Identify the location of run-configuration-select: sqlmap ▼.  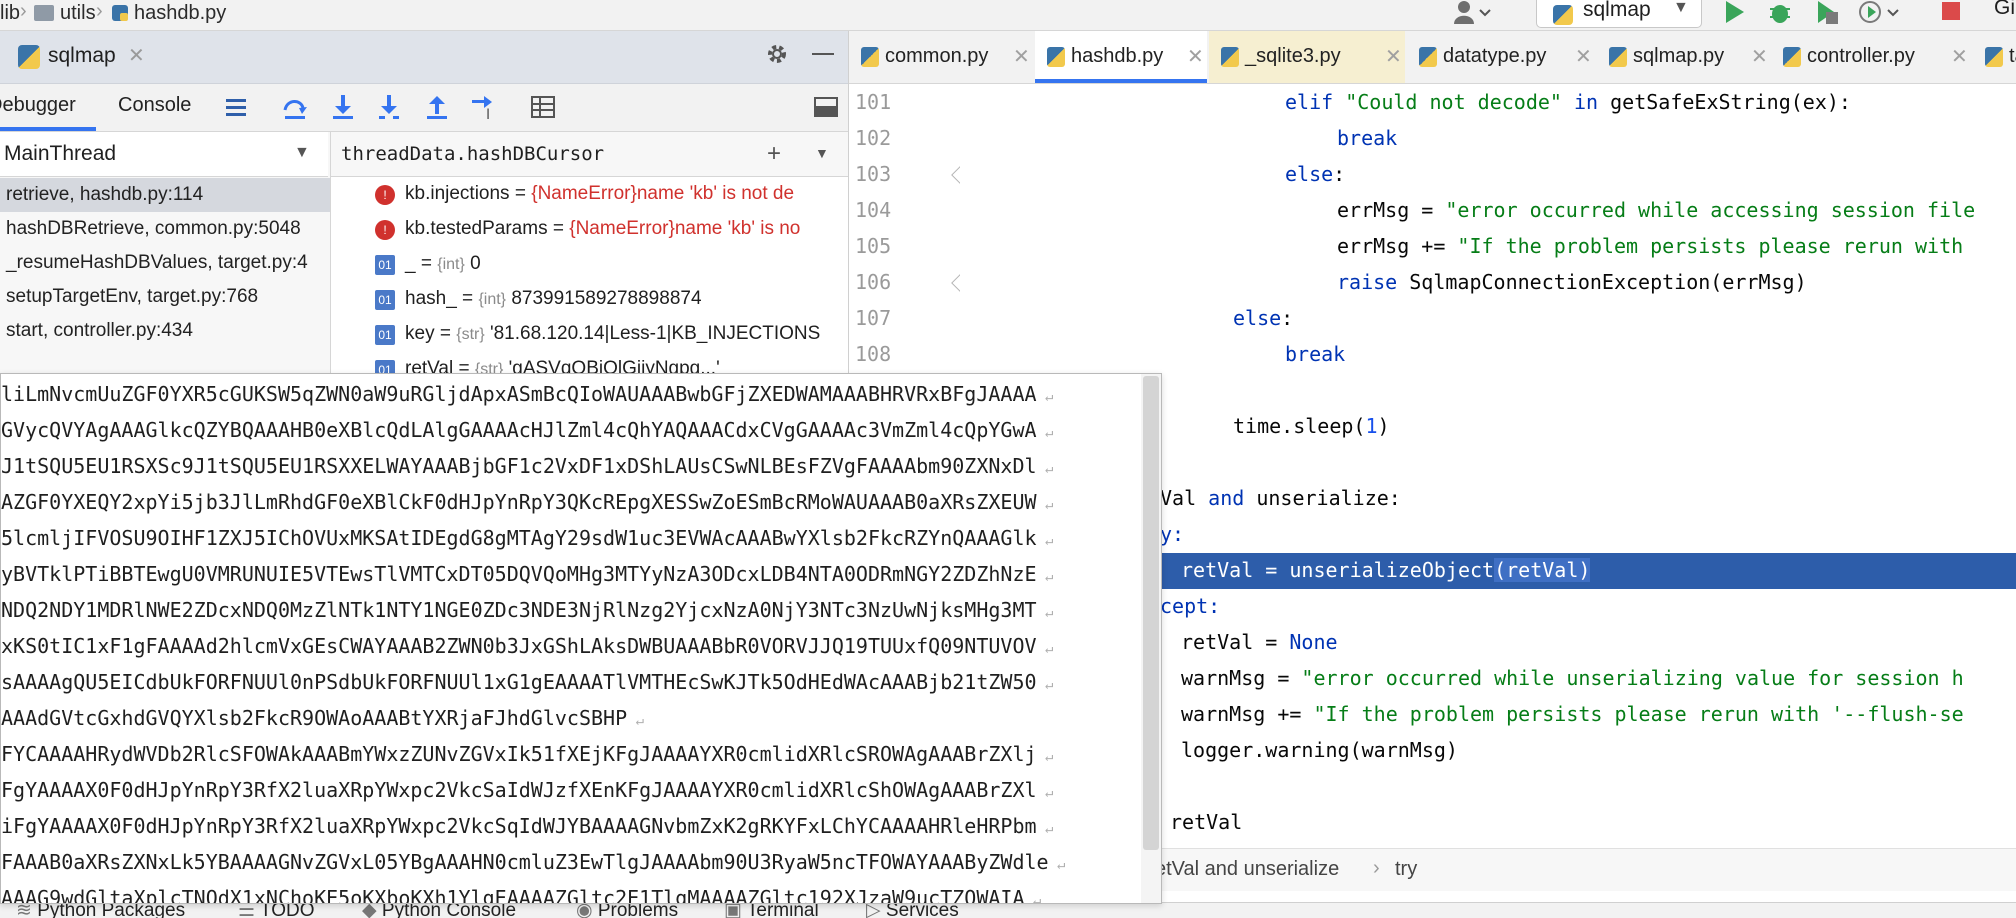
(1619, 14).